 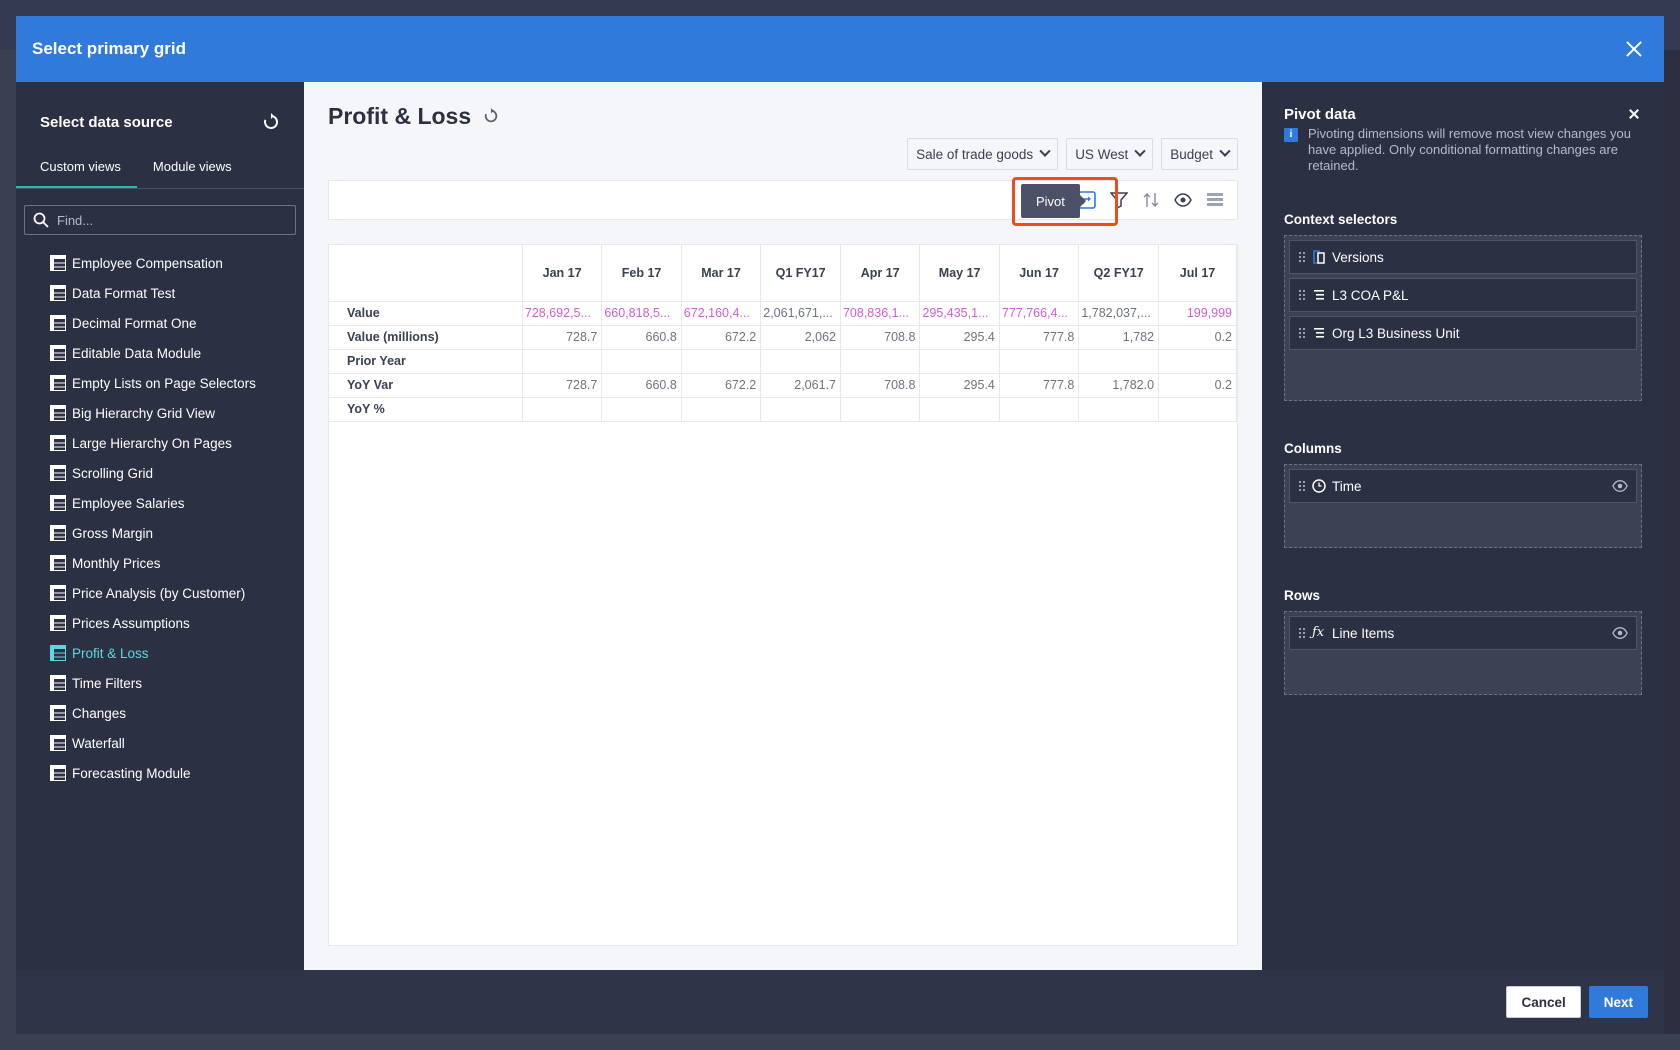 What do you see at coordinates (426, 409) in the screenshot?
I see `row-header: YoY %` at bounding box center [426, 409].